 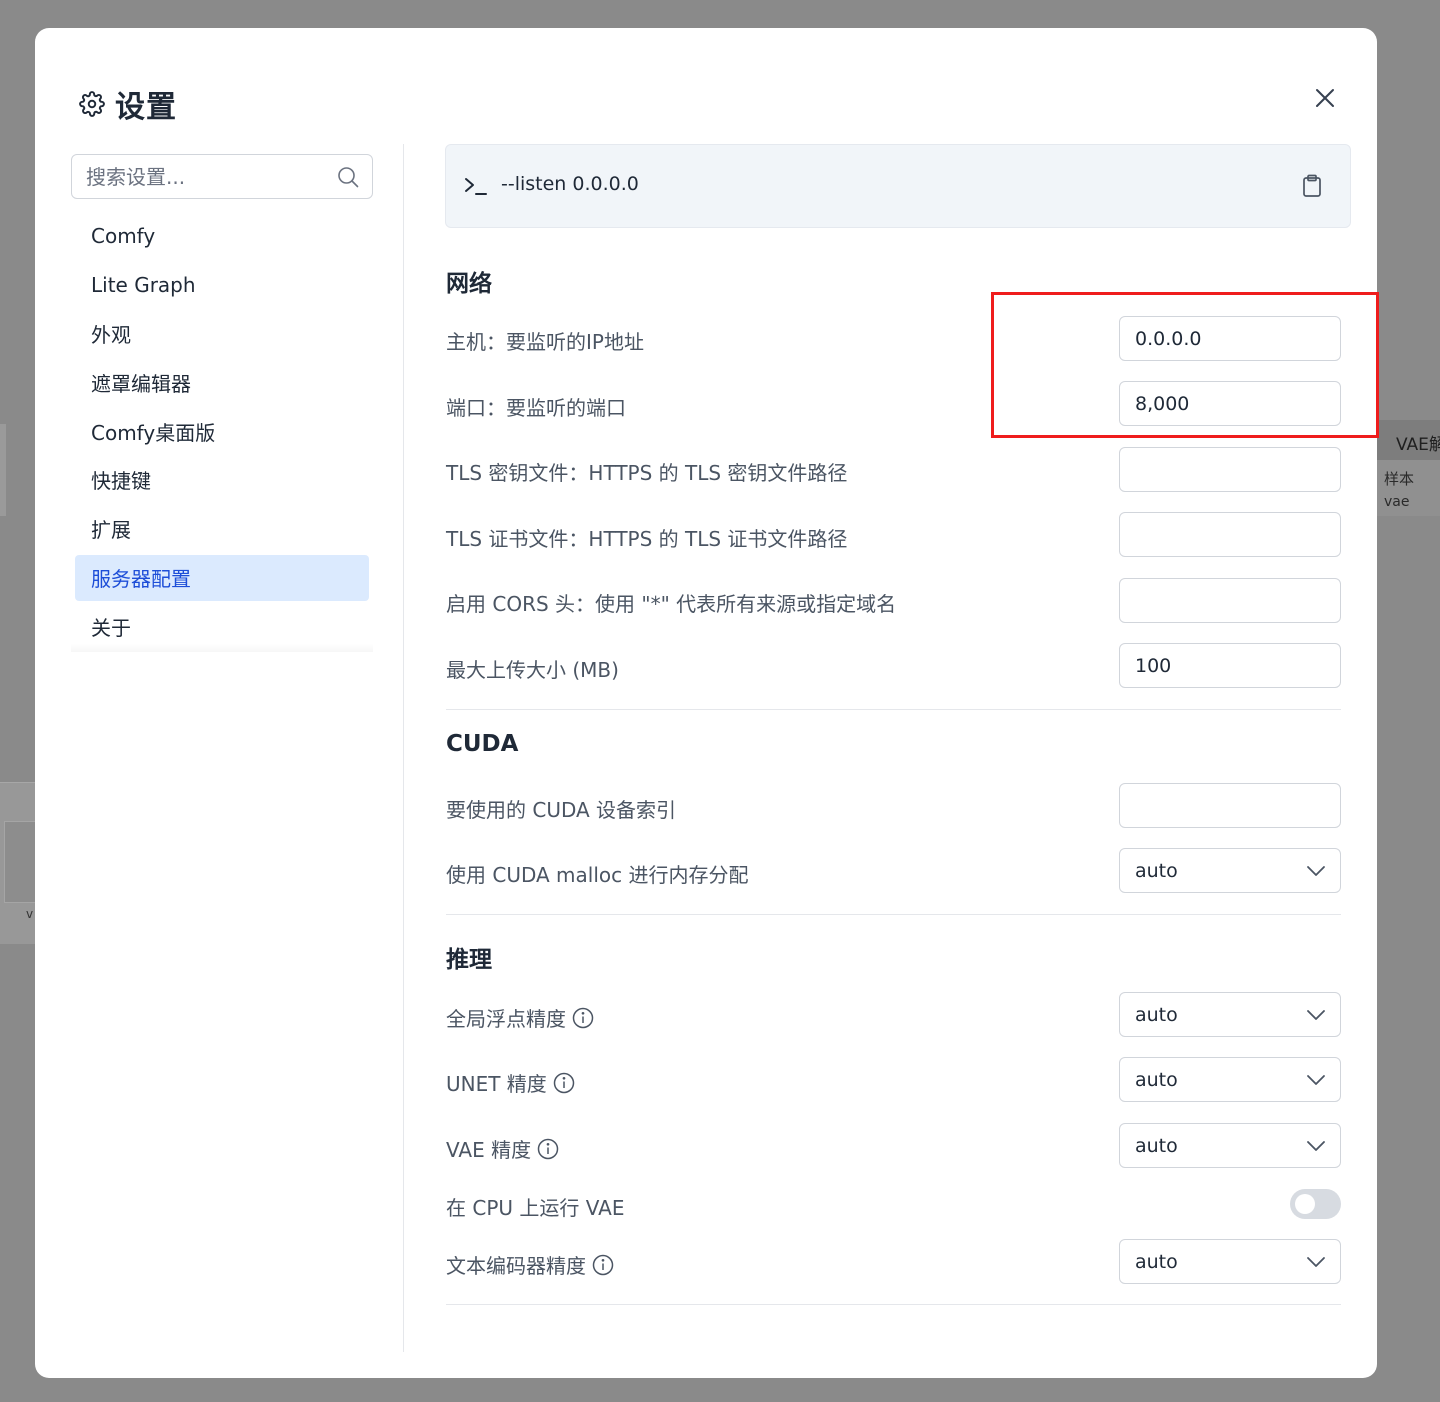 What do you see at coordinates (1230, 870) in the screenshot?
I see `cuda-malloc-select: auto` at bounding box center [1230, 870].